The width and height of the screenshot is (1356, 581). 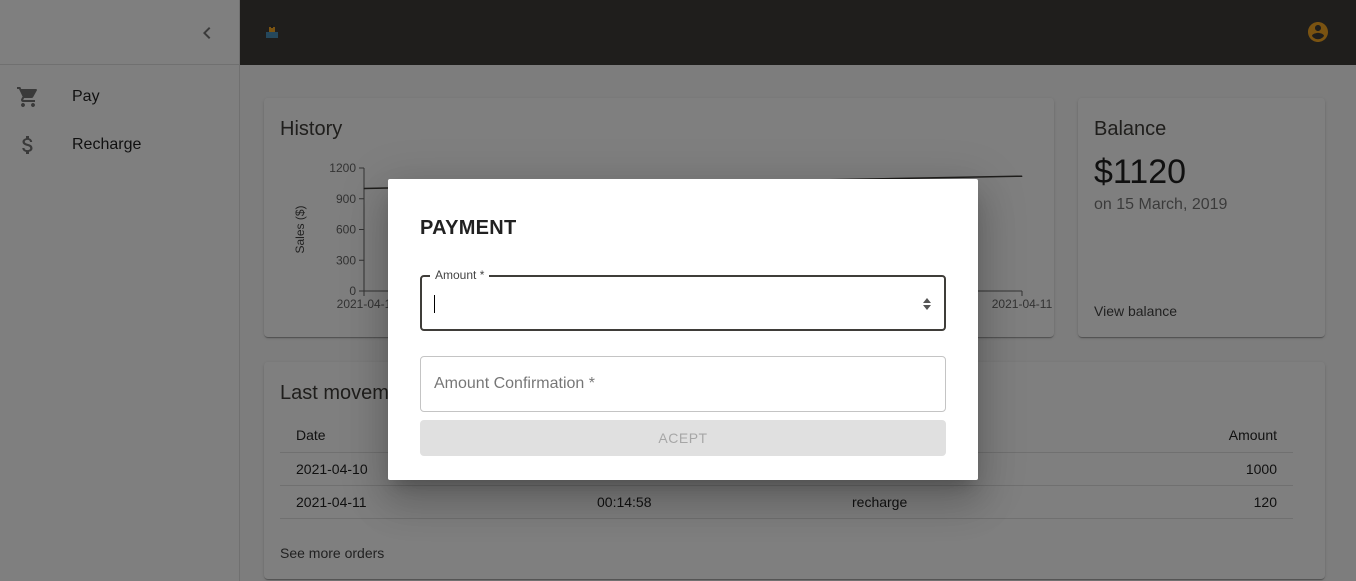 What do you see at coordinates (514, 383) in the screenshot?
I see `amount-confirmation-placeholder: Amount Confirmation *` at bounding box center [514, 383].